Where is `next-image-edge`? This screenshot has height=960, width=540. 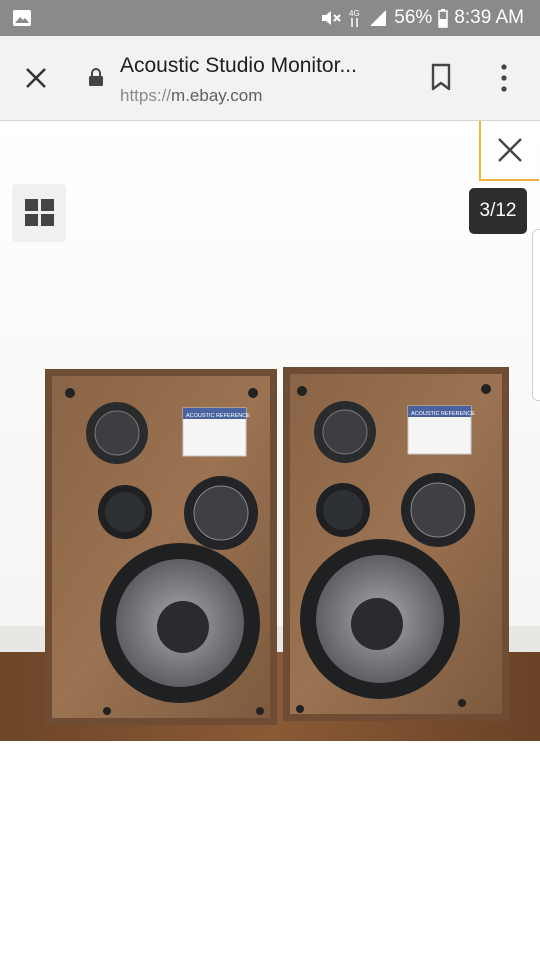
next-image-edge is located at coordinates (536, 315).